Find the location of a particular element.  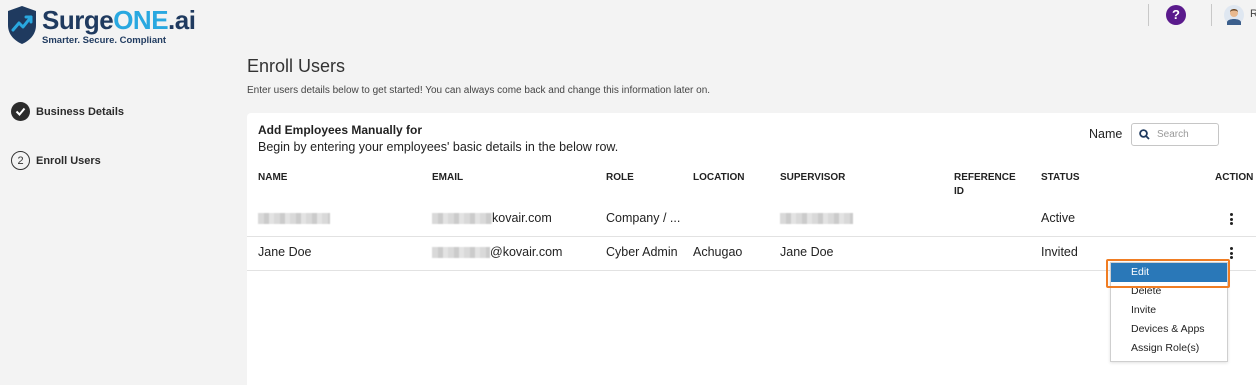

redacted-supervisor is located at coordinates (816, 219).